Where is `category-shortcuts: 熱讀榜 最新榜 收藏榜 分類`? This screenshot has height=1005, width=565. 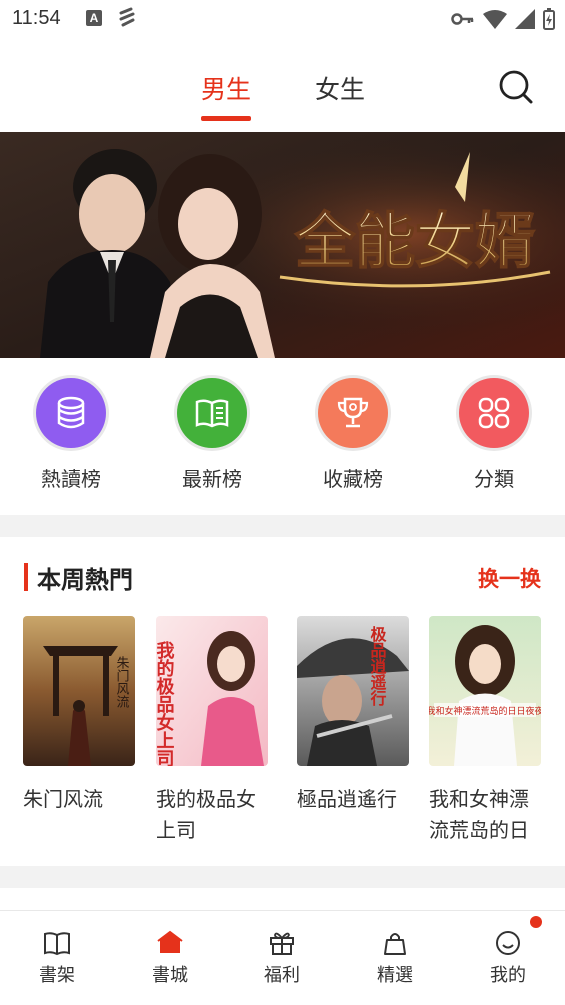 category-shortcuts: 熱讀榜 最新榜 收藏榜 分類 is located at coordinates (282, 438).